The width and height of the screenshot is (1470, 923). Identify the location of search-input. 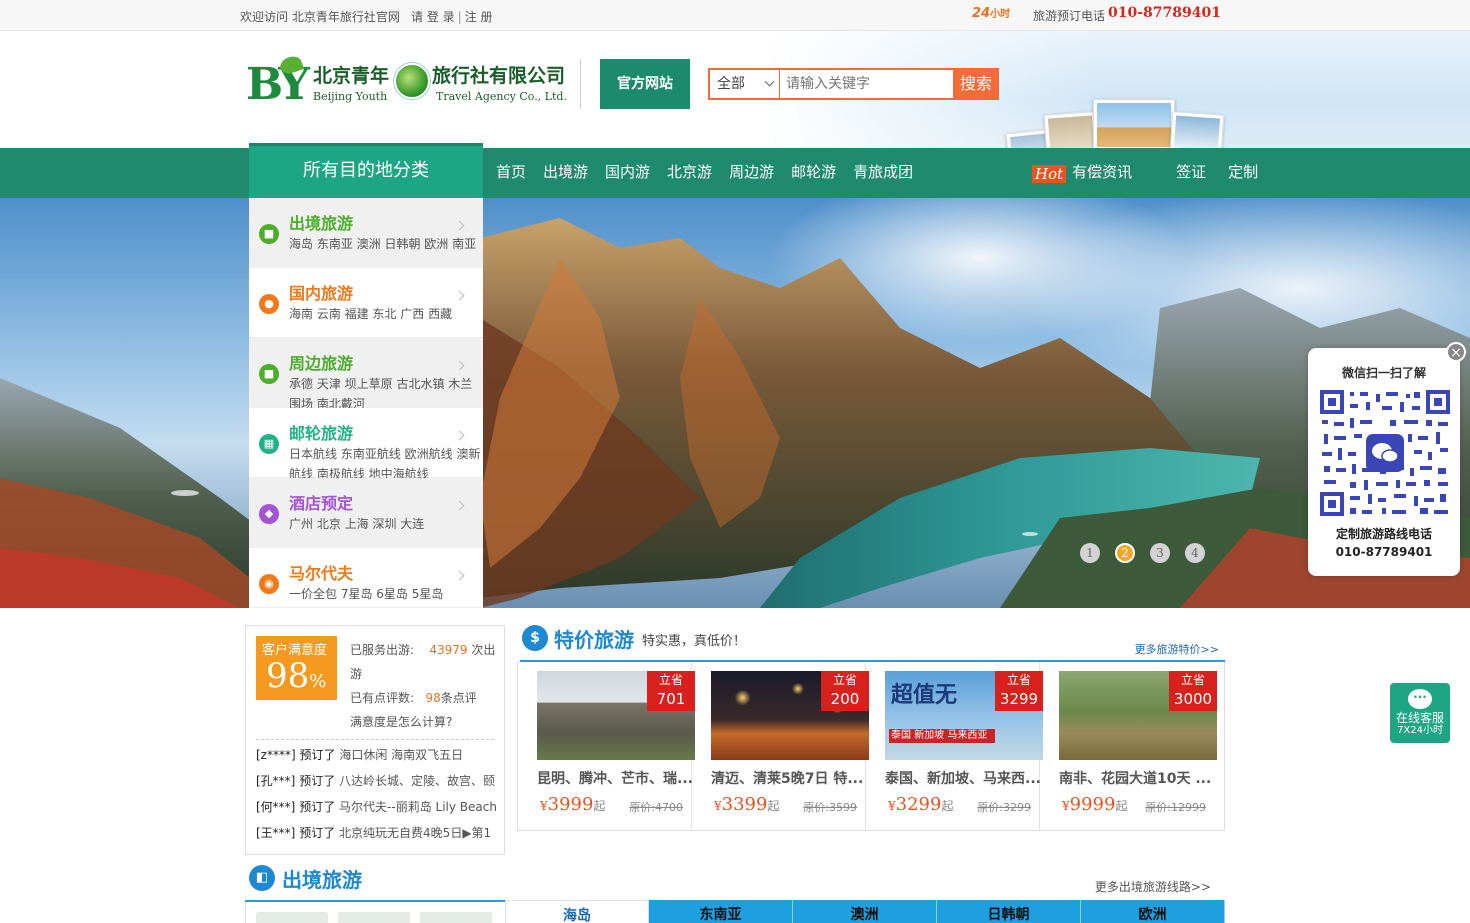
(867, 84).